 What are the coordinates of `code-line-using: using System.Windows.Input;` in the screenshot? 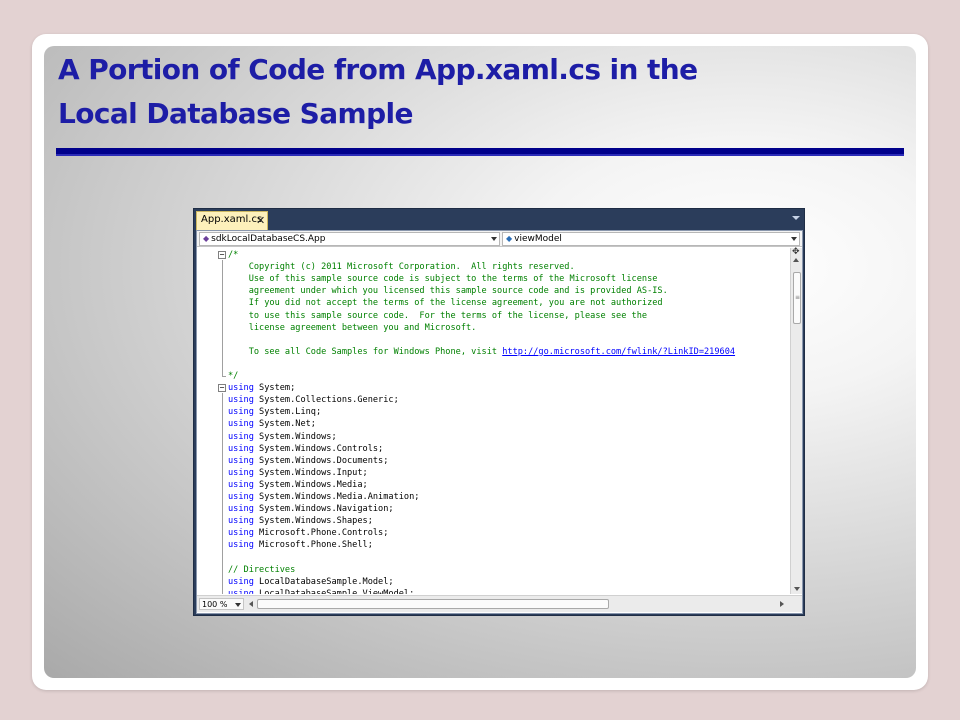 It's located at (492, 473).